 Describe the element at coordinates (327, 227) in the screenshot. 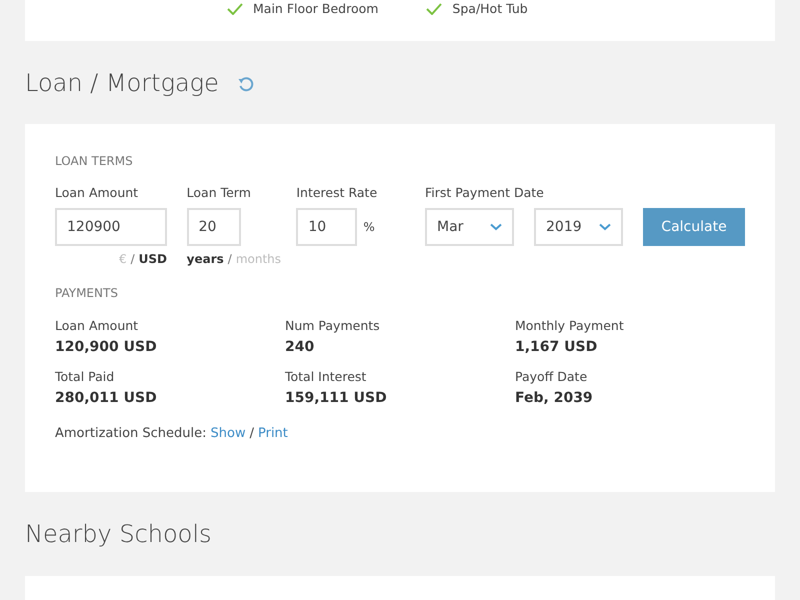

I see `input-field: 10` at that location.